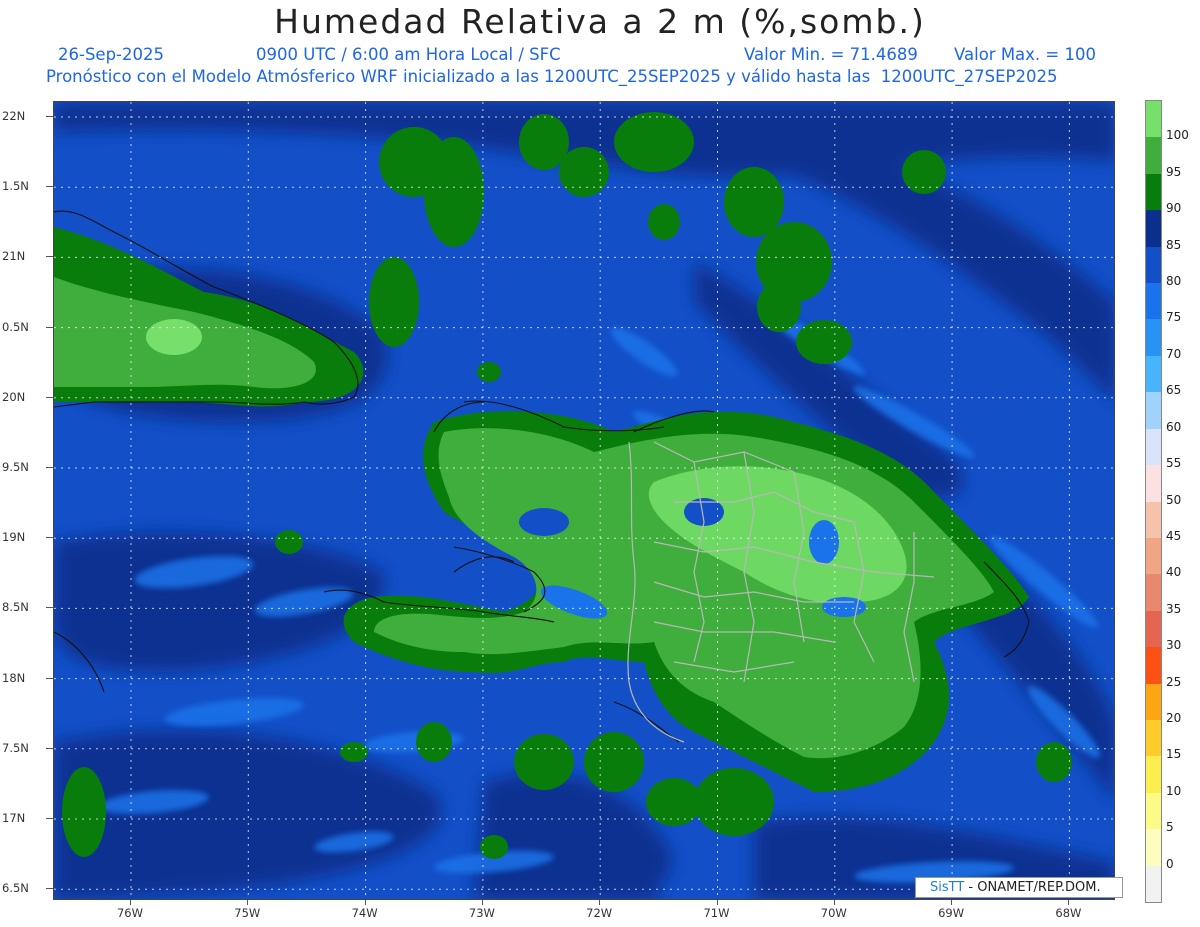 Image resolution: width=1200 pixels, height=927 pixels. I want to click on latitude-label: 17N, so click(14, 818).